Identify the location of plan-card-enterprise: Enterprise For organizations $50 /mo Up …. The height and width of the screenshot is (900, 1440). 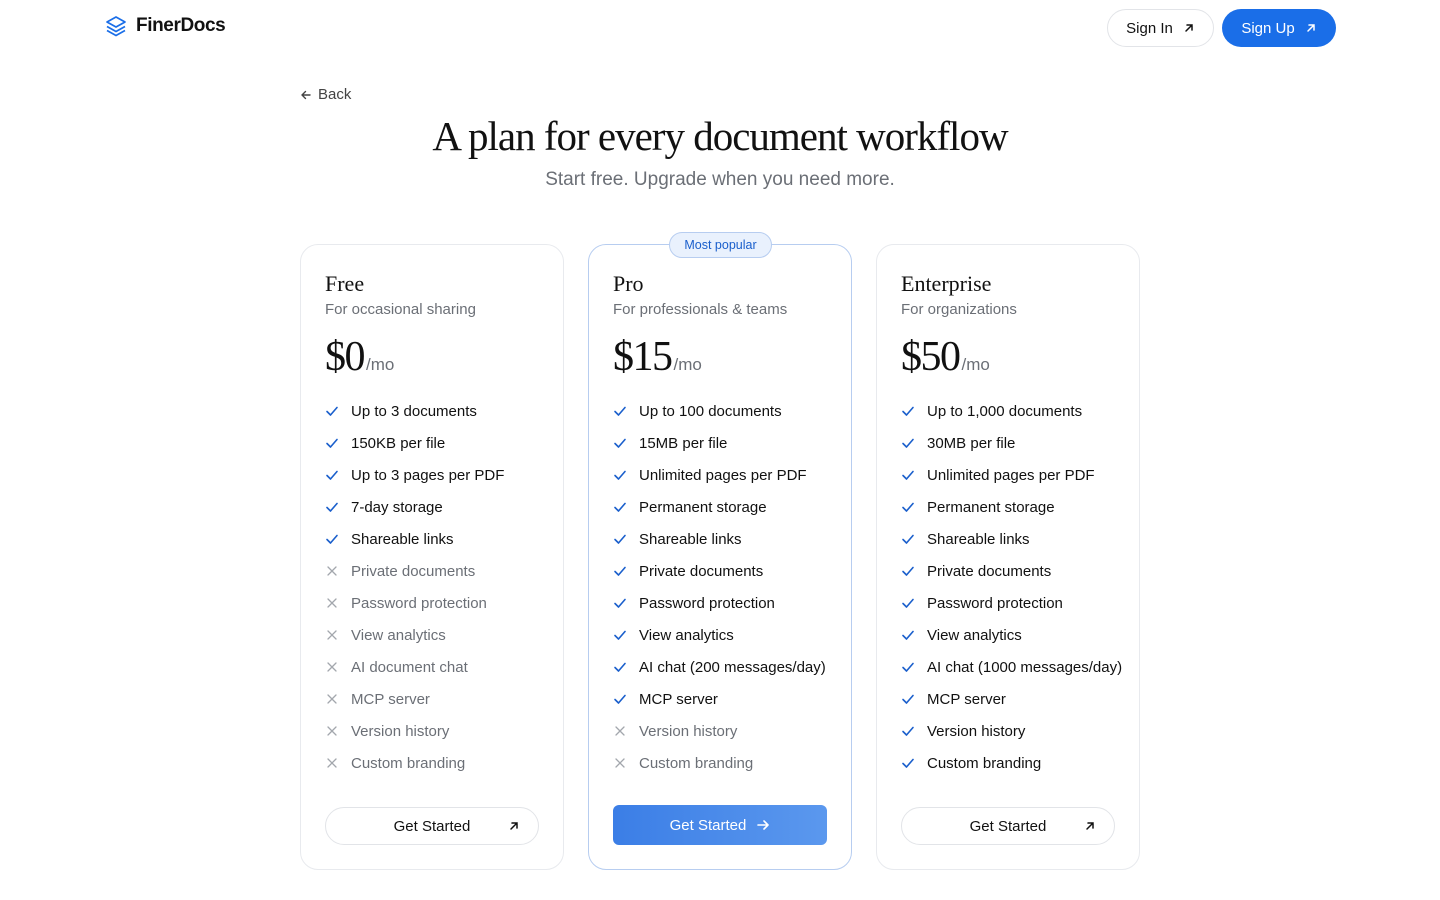
(1008, 557).